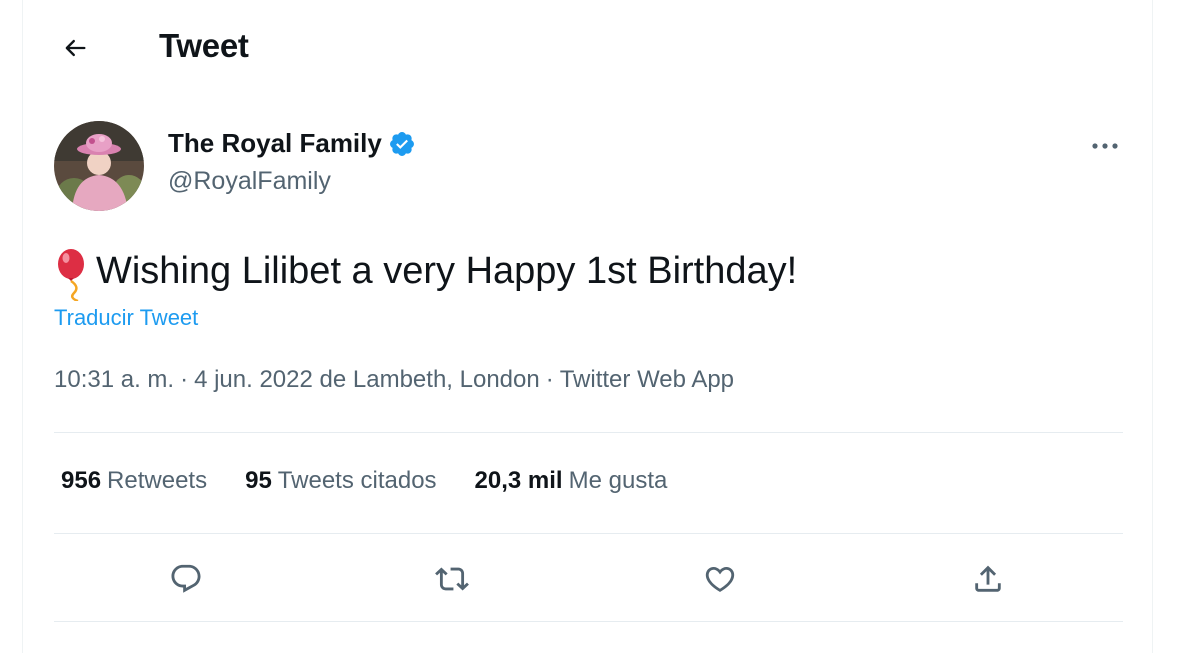 The height and width of the screenshot is (653, 1200). What do you see at coordinates (126, 318) in the screenshot?
I see `translate-tweet-link: Traducir Tweet` at bounding box center [126, 318].